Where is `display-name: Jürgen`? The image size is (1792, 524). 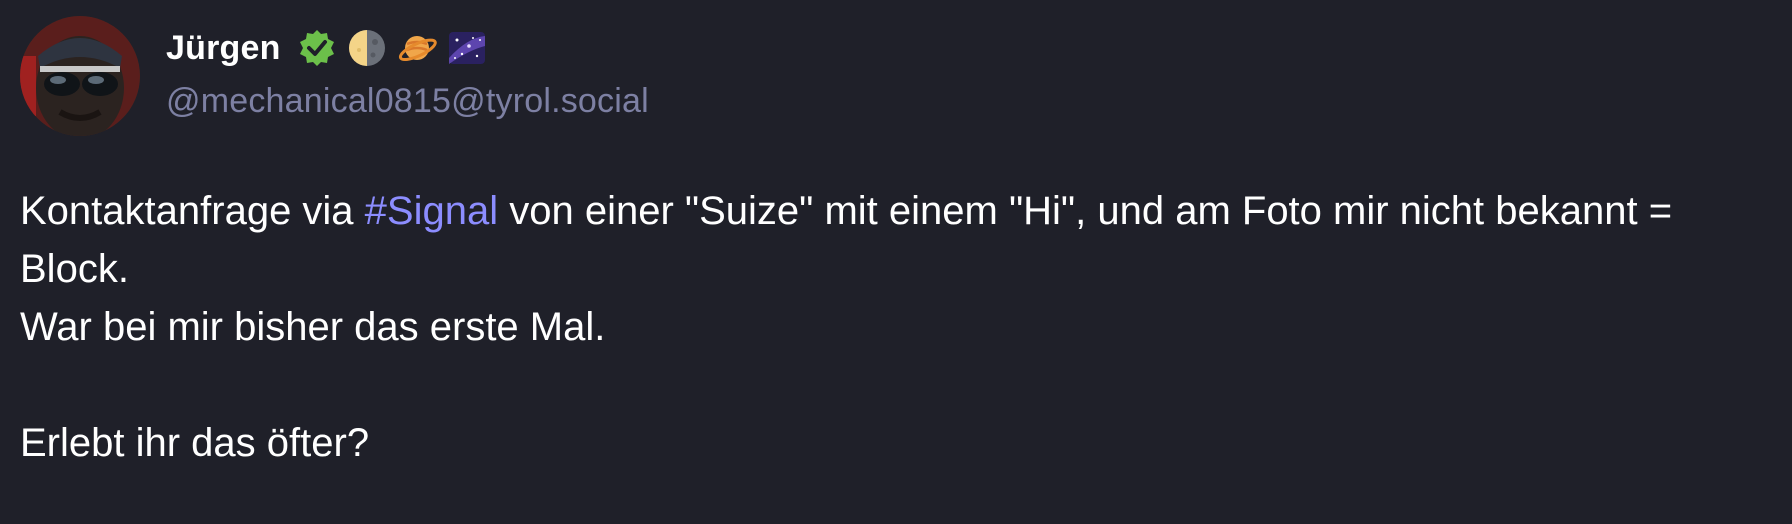
display-name: Jürgen is located at coordinates (223, 48).